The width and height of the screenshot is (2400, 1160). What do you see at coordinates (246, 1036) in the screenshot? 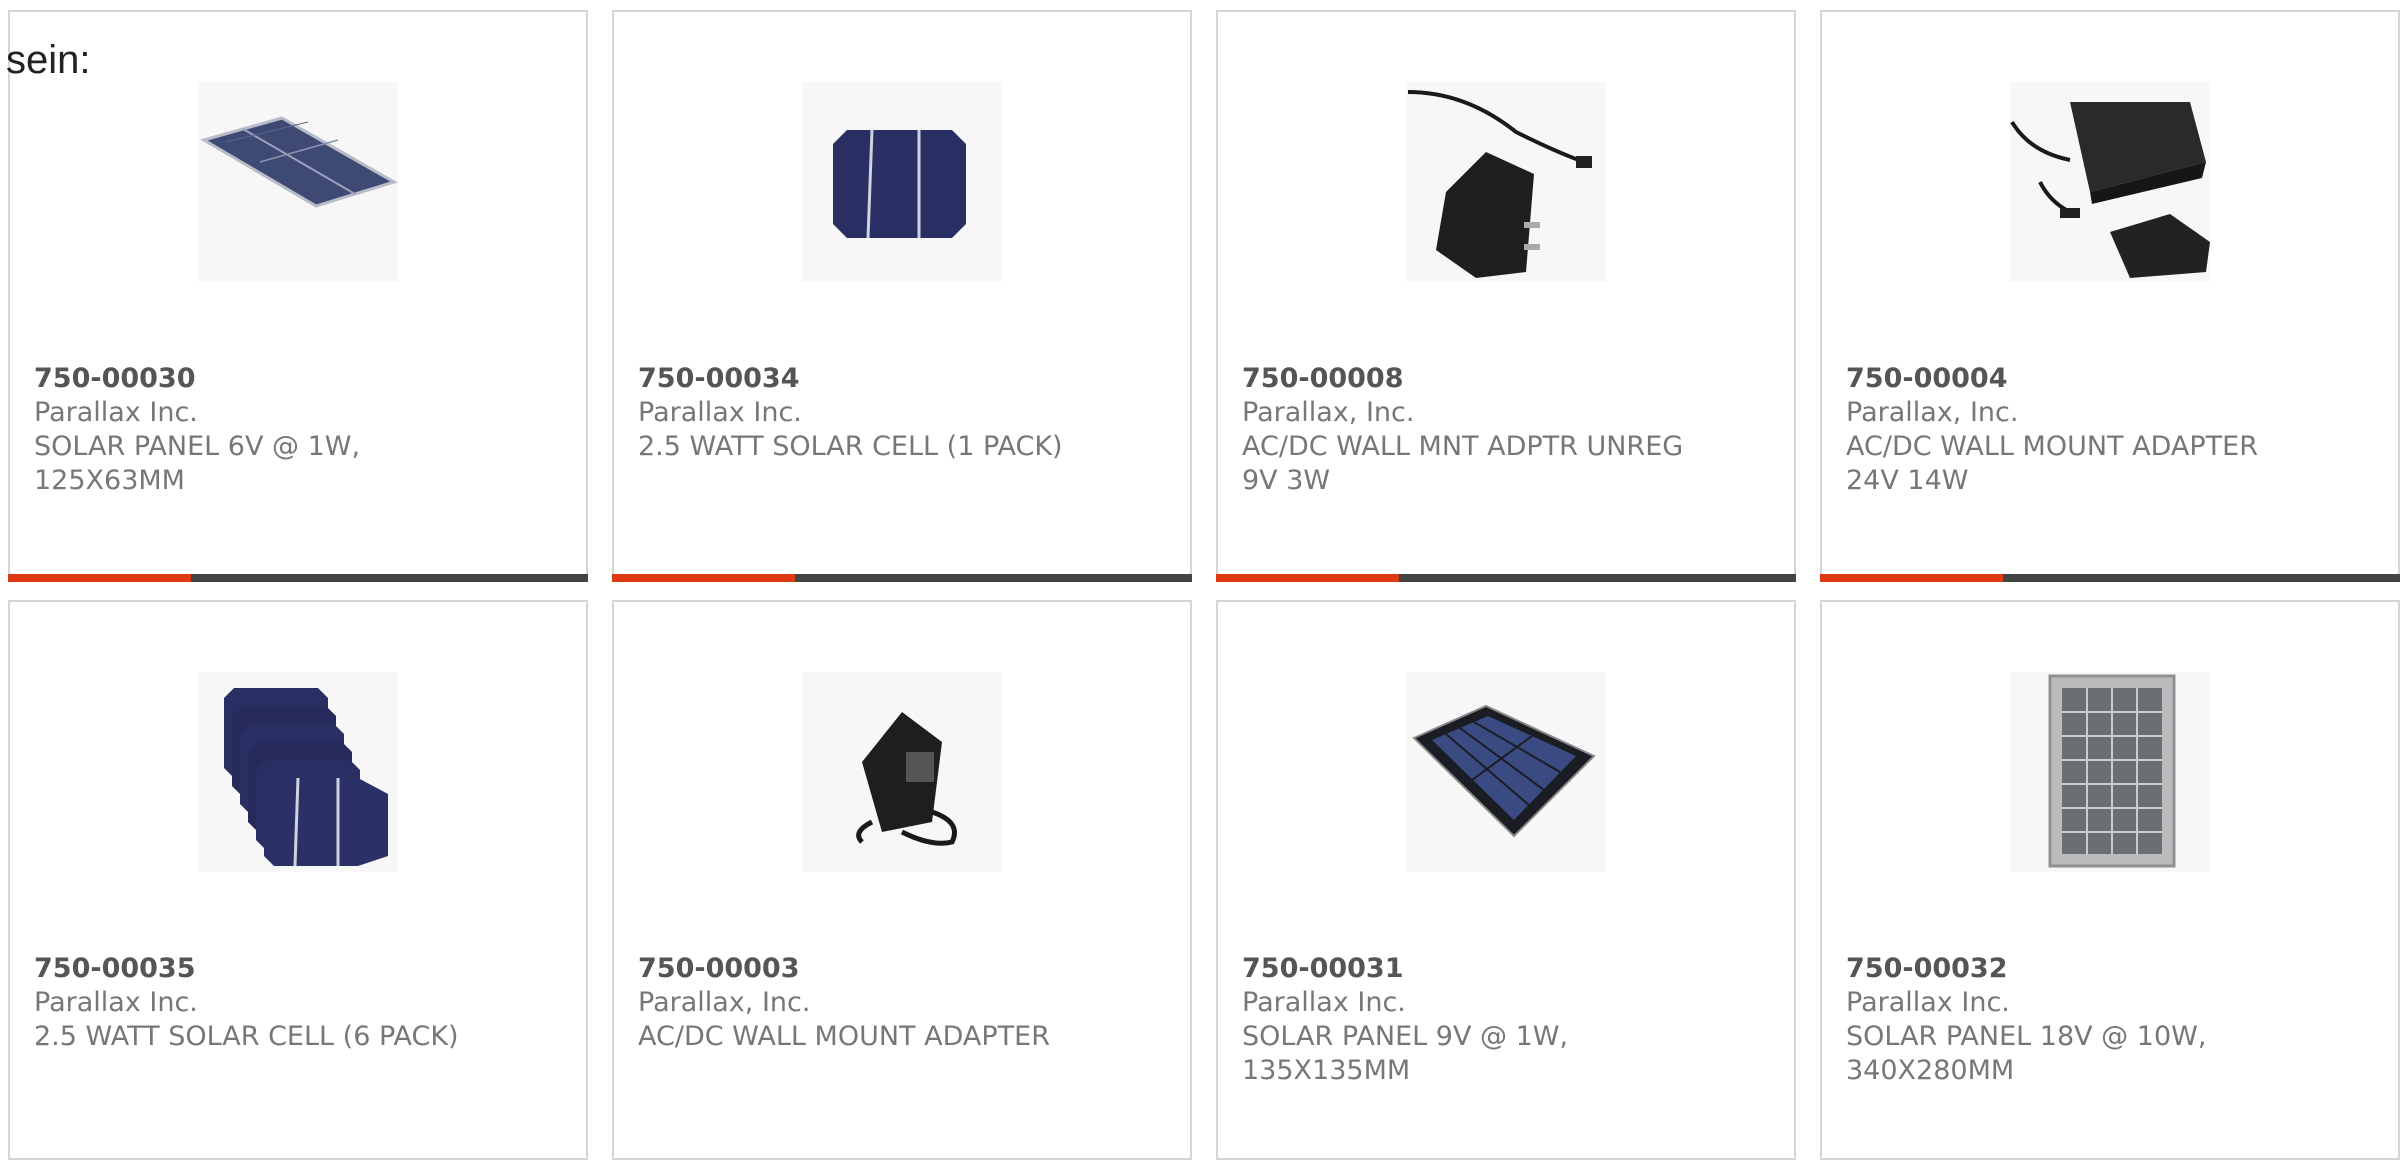
I see `description: 2.5 WATT SOLAR CELL (6 PACK)` at bounding box center [246, 1036].